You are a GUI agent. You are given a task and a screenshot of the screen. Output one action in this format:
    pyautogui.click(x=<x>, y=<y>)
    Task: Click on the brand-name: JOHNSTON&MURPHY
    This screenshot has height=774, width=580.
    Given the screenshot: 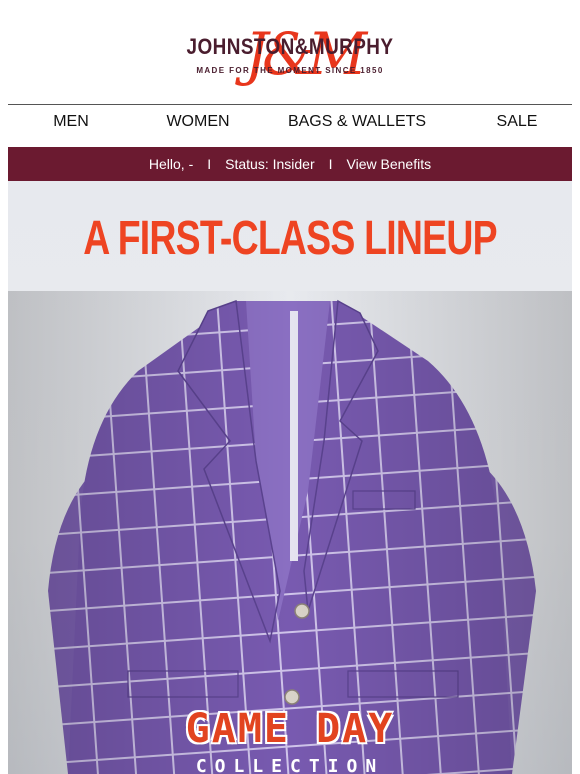 What is the action you would take?
    pyautogui.click(x=290, y=46)
    